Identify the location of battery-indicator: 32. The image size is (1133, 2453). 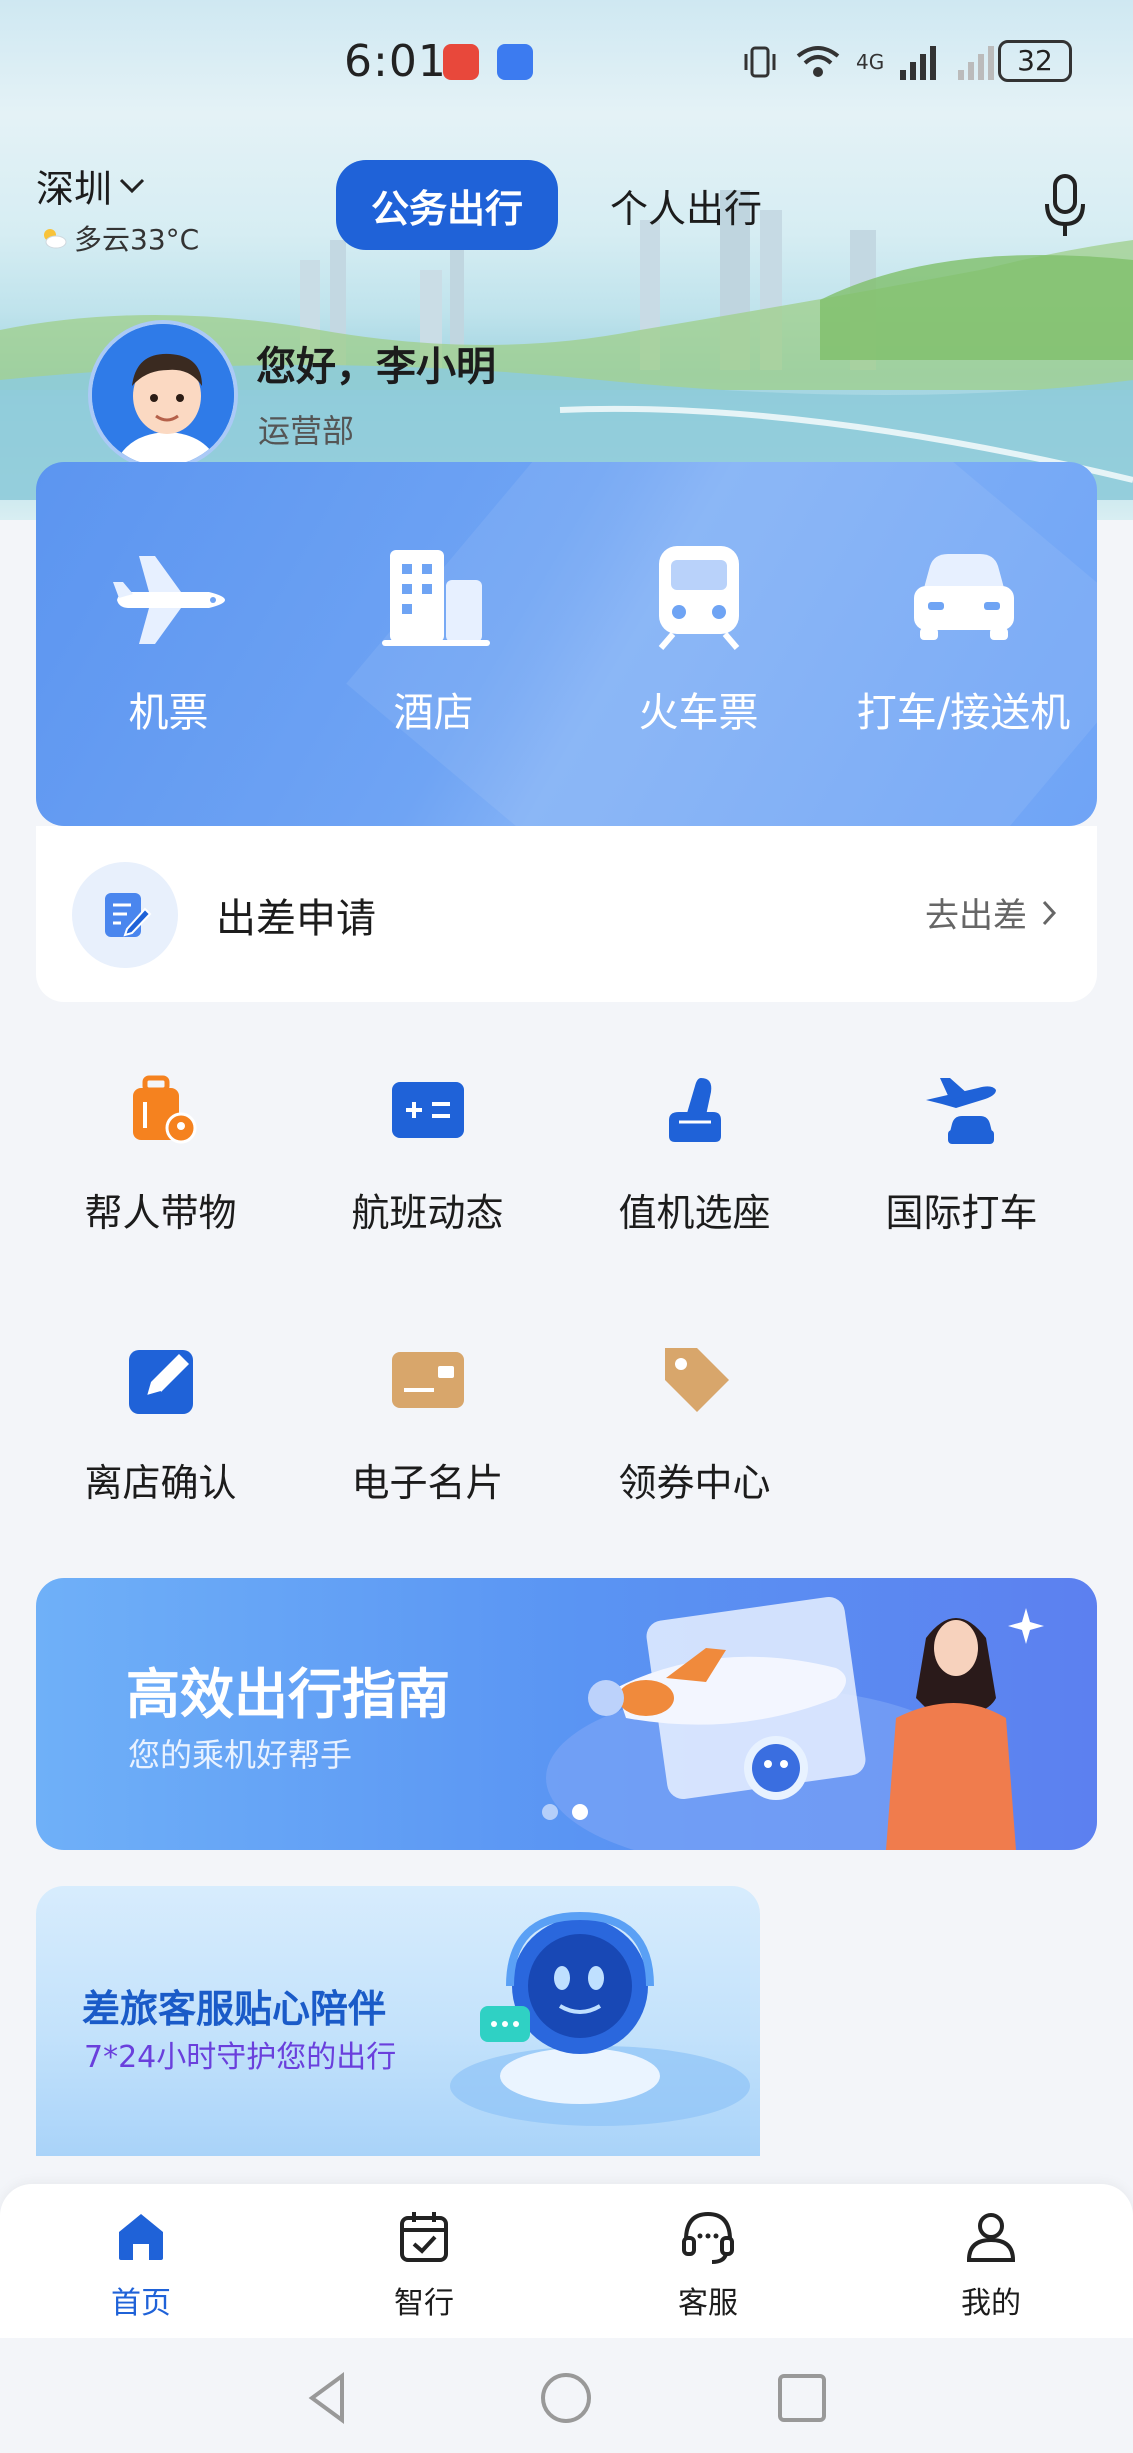
(1035, 61).